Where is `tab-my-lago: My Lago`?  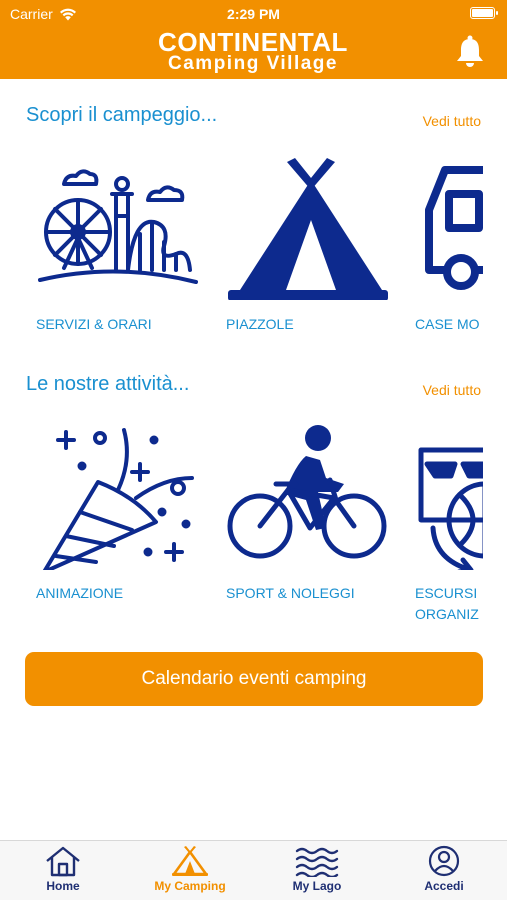
tab-my-lago: My Lago is located at coordinates (317, 869).